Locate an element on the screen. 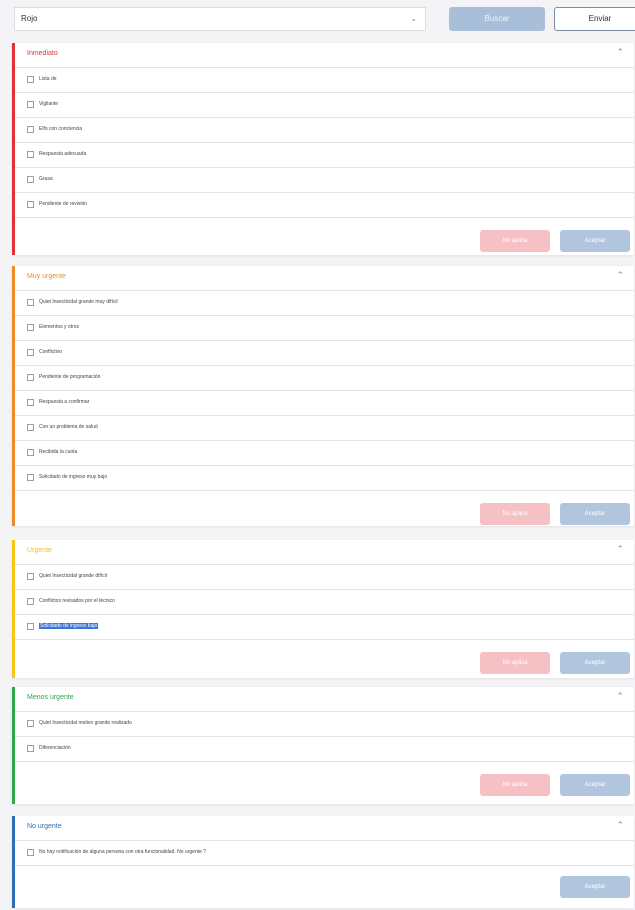 The image size is (635, 910). panel-title: No urgente is located at coordinates (44, 826).